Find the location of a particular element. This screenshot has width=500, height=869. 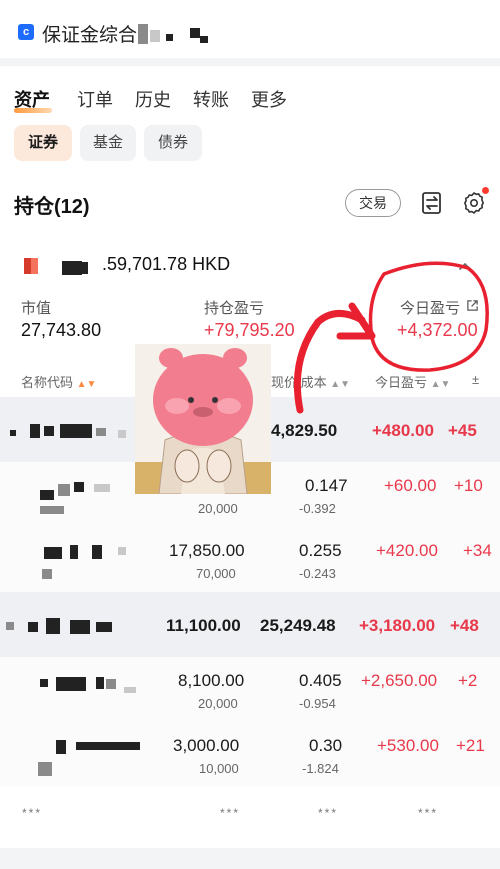

positions-title: 持仓(12) is located at coordinates (52, 207).